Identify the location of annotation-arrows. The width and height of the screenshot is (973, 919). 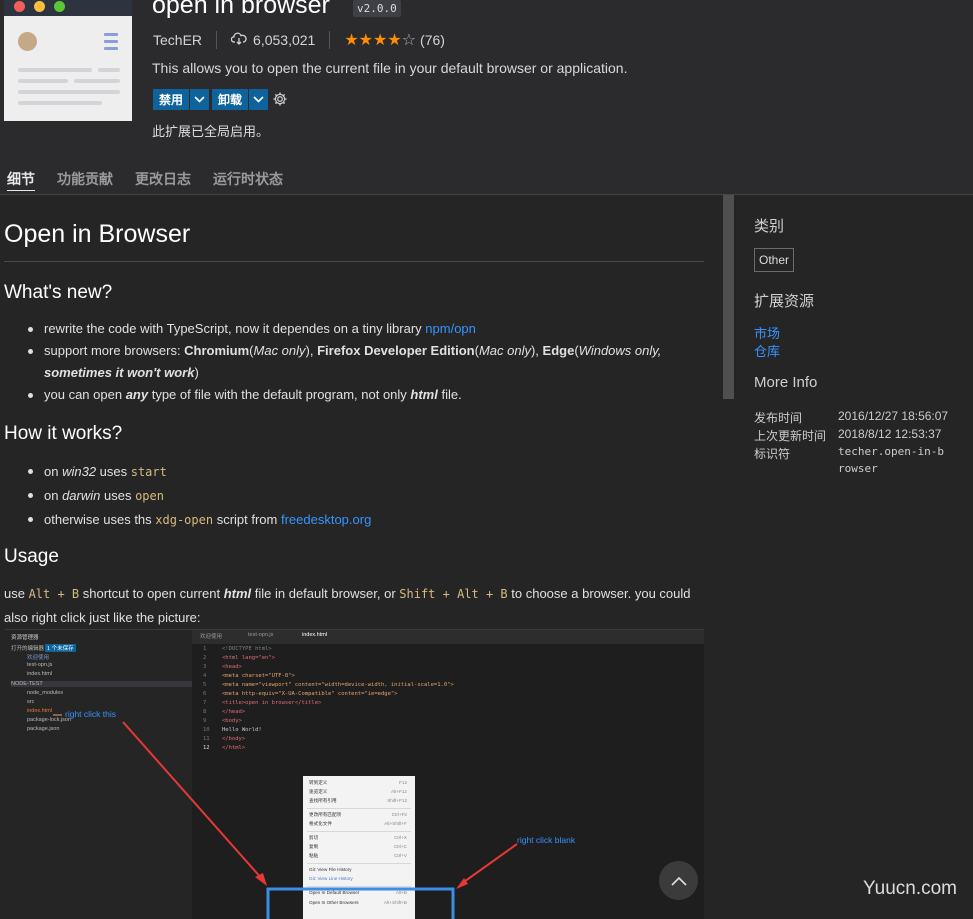
(285, 816).